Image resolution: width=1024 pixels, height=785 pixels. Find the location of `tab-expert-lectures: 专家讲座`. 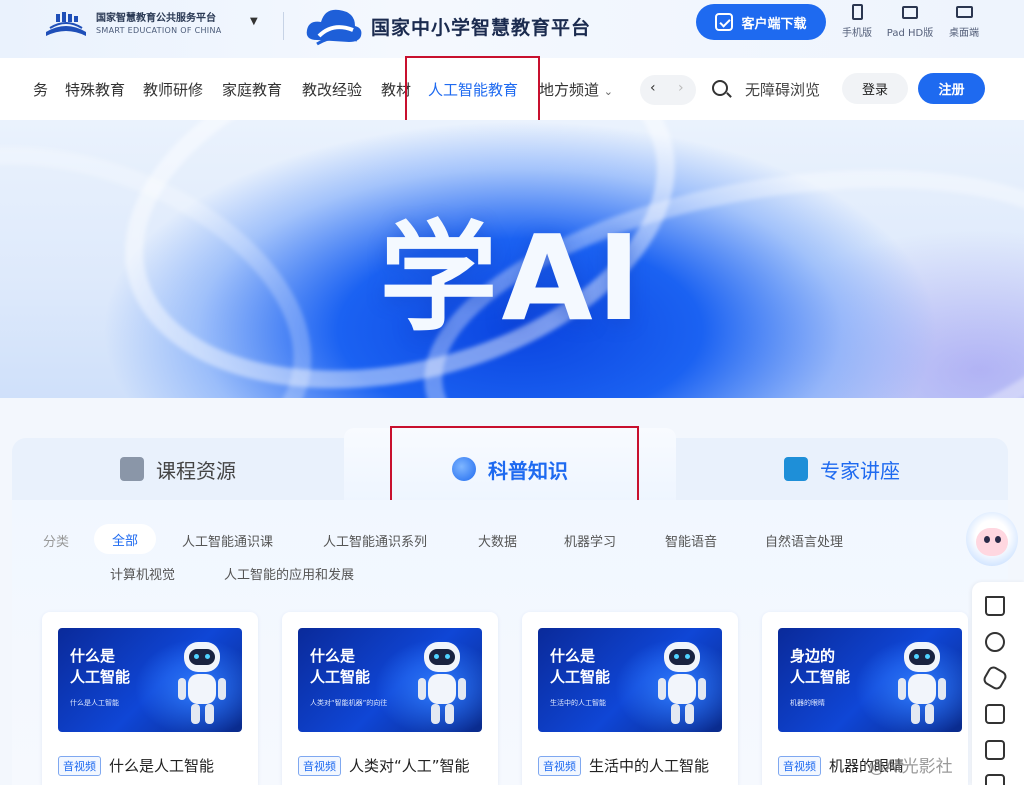

tab-expert-lectures: 专家讲座 is located at coordinates (842, 469).